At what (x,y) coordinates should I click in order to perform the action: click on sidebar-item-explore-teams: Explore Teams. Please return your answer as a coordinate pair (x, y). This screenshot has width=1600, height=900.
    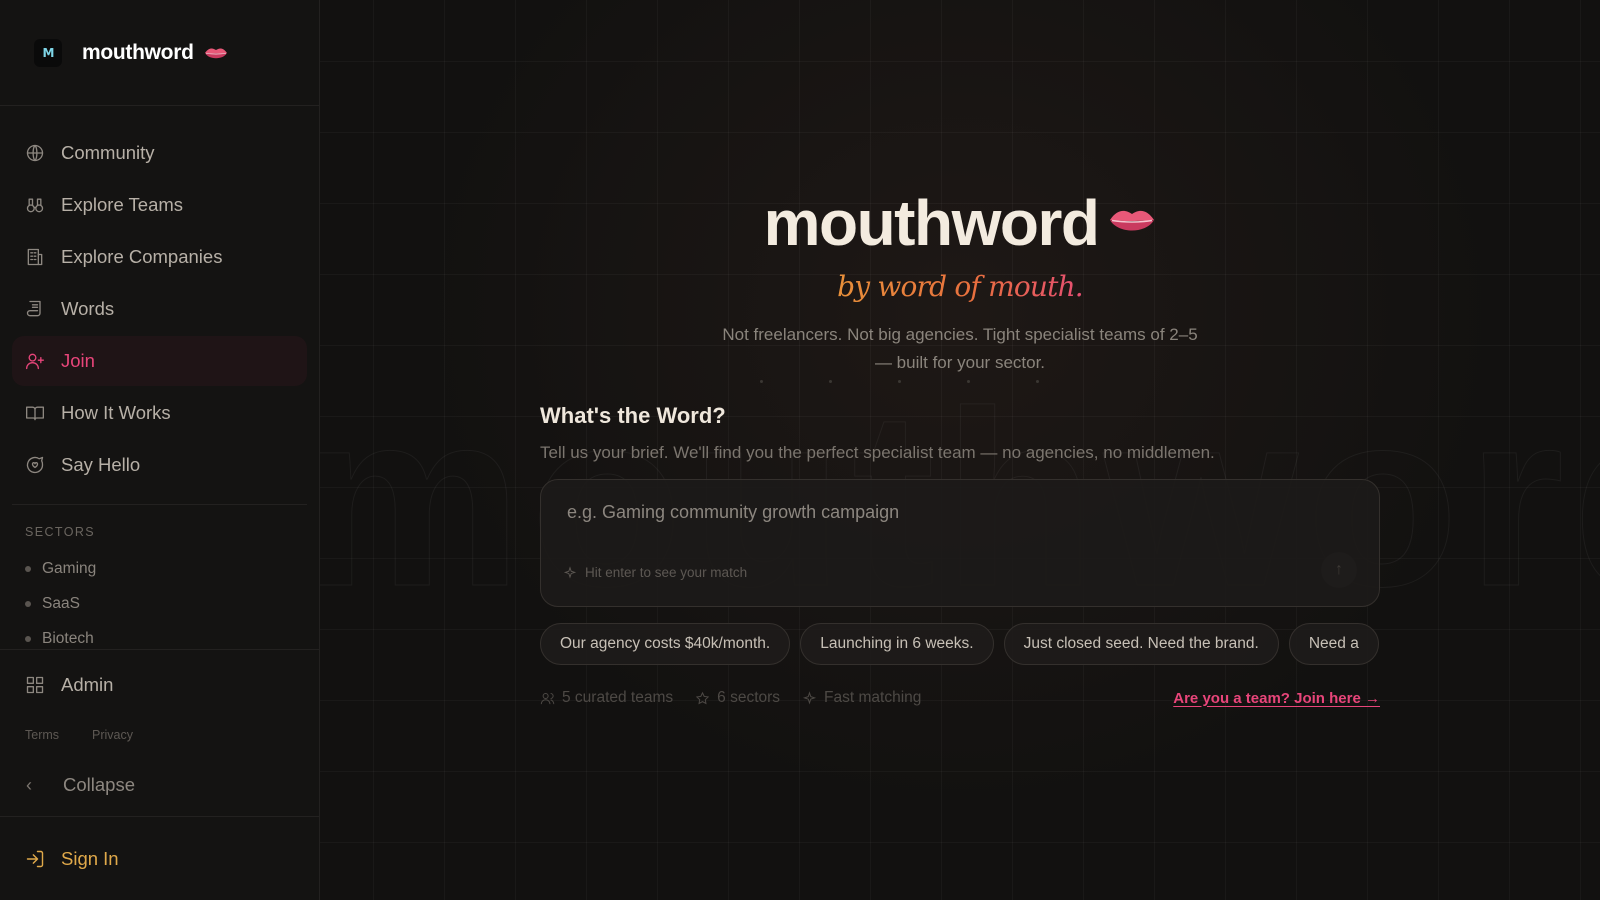
    Looking at the image, I should click on (159, 205).